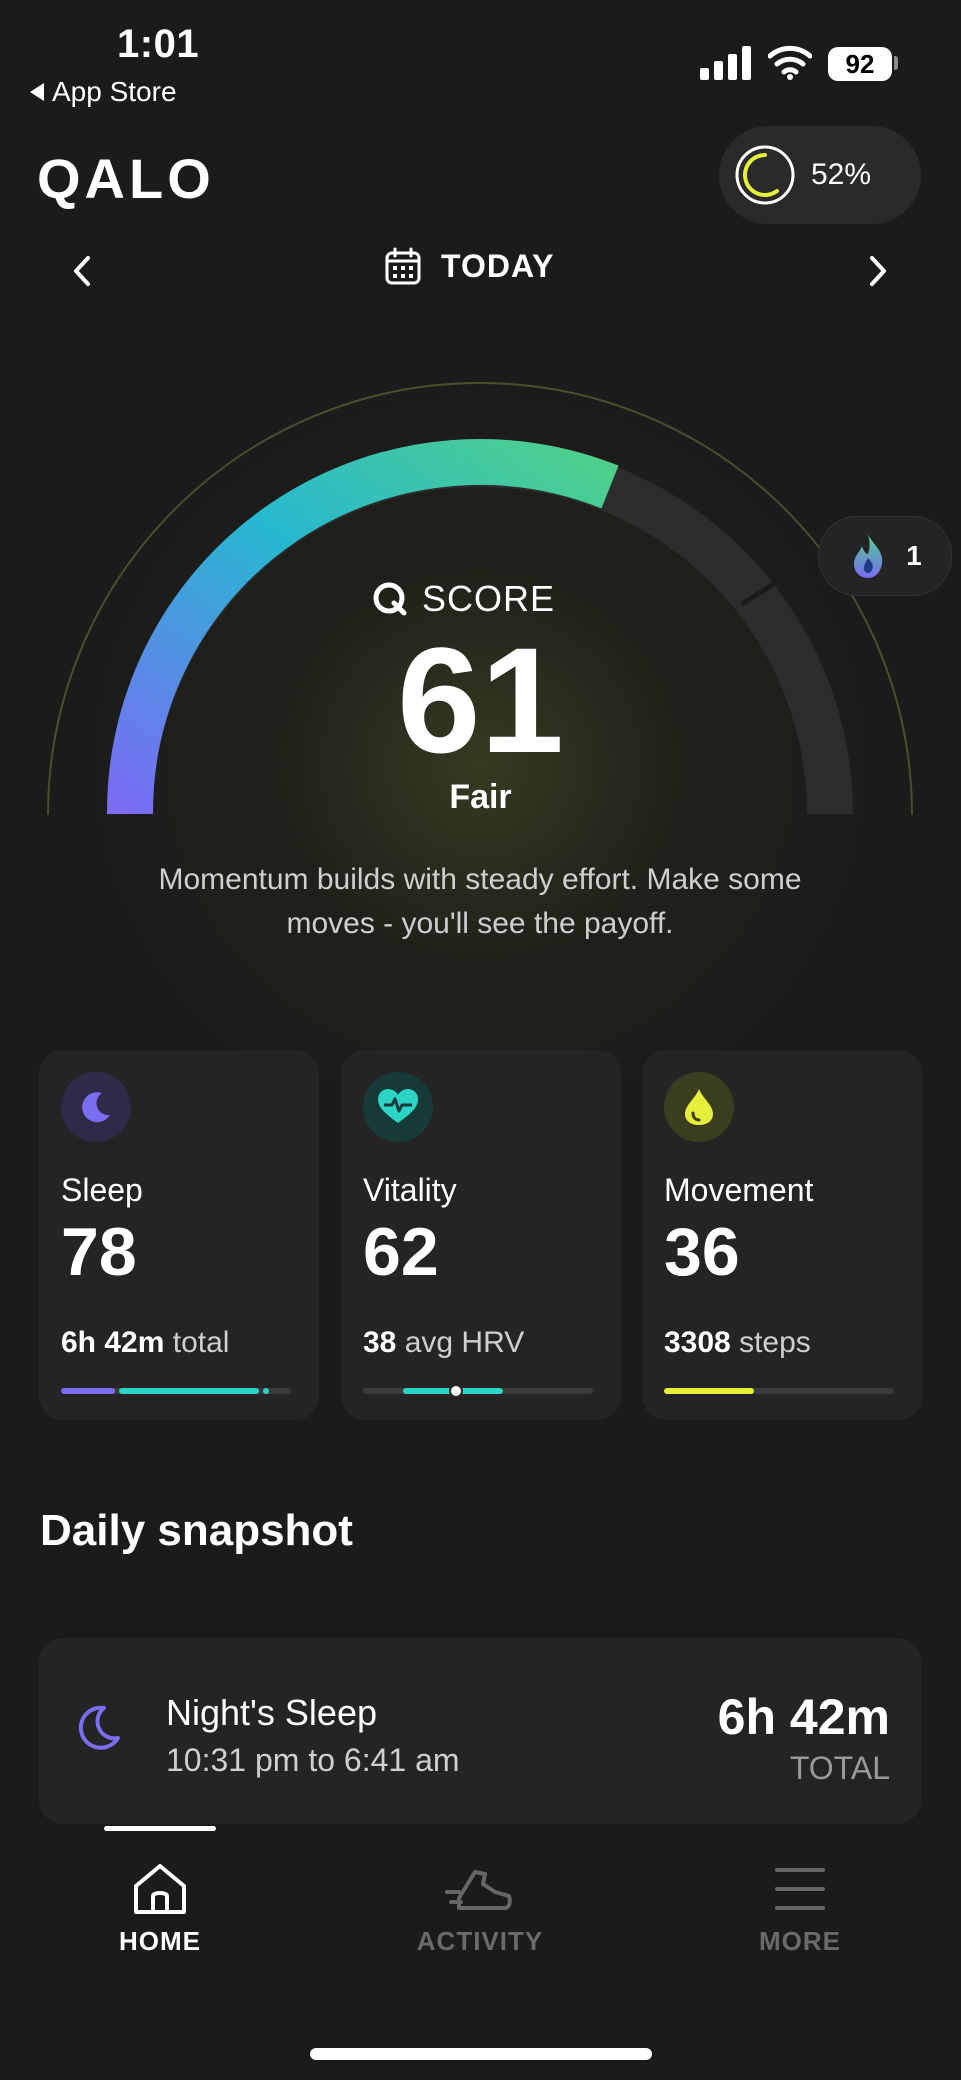 The width and height of the screenshot is (961, 2080). Describe the element at coordinates (481, 1235) in the screenshot. I see `vitality-card: Vitality 62 38 avg HRV` at that location.